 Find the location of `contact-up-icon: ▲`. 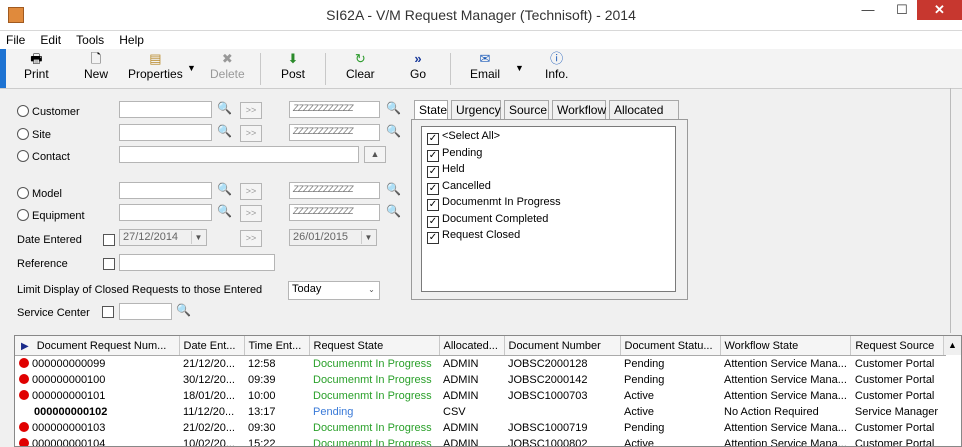

contact-up-icon: ▲ is located at coordinates (375, 154).